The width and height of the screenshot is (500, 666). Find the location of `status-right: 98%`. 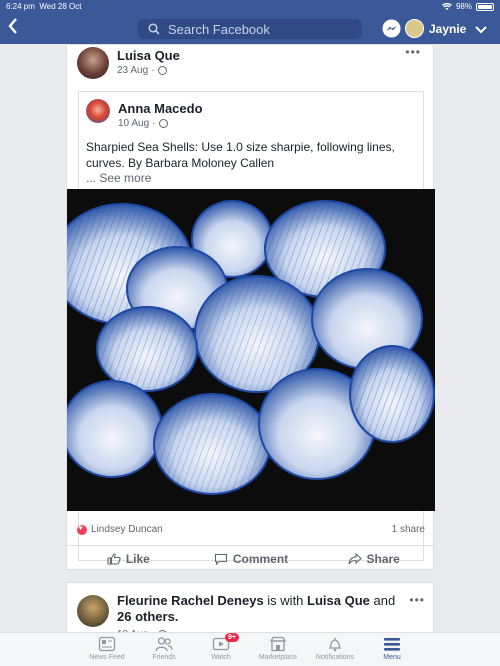

status-right: 98% is located at coordinates (467, 6).